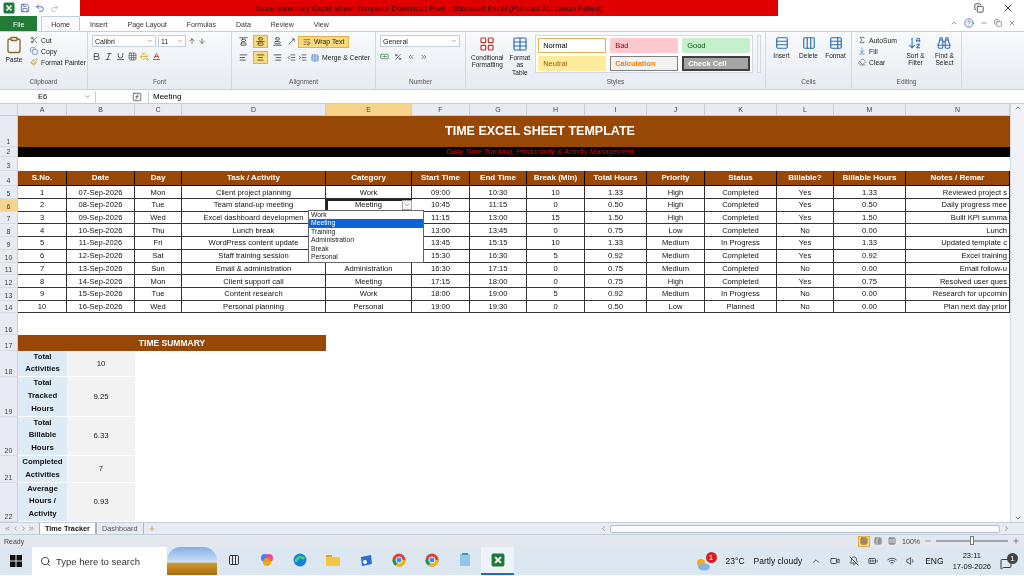 This screenshot has height=576, width=1024. What do you see at coordinates (132, 56) in the screenshot?
I see `borders-icon` at bounding box center [132, 56].